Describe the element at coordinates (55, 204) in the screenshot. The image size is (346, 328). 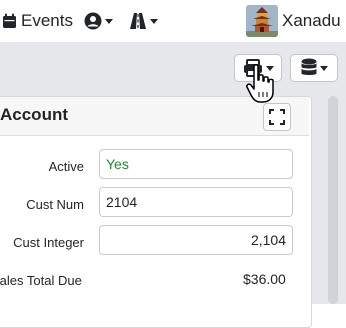
I see `field-label-cust-num: Cust Num` at that location.